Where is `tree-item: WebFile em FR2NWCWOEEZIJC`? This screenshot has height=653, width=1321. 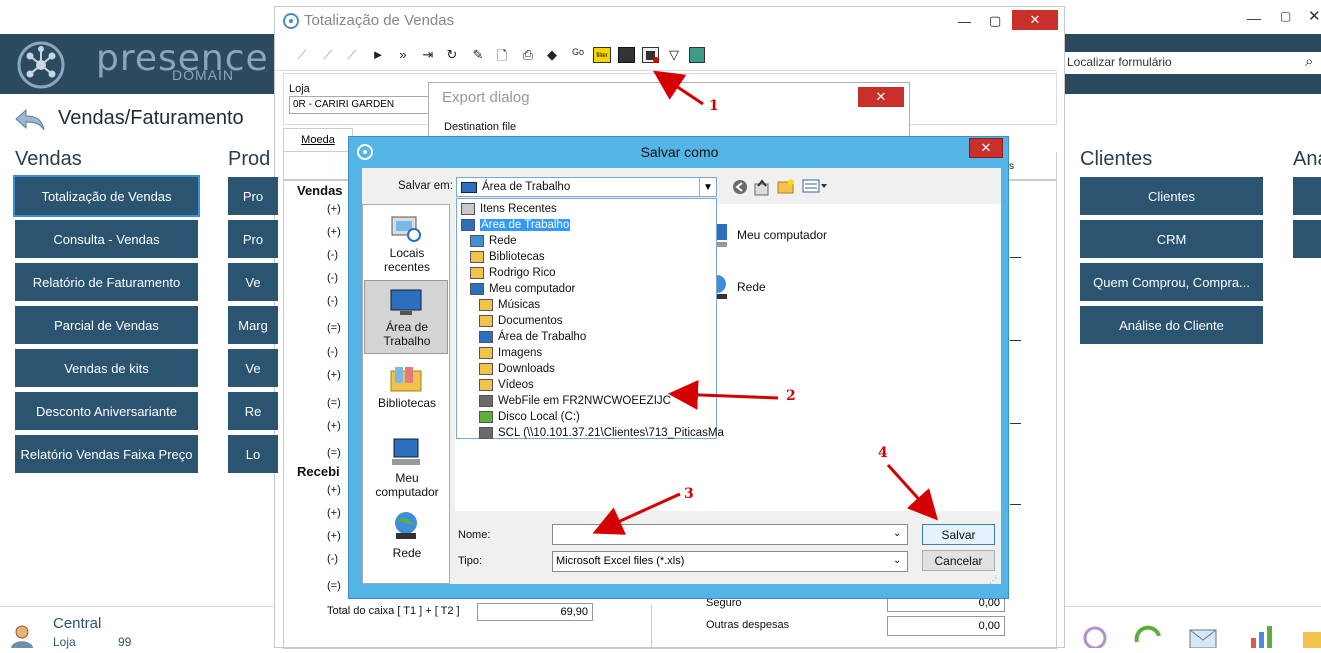 tree-item: WebFile em FR2NWCWOEEZIJC is located at coordinates (575, 401).